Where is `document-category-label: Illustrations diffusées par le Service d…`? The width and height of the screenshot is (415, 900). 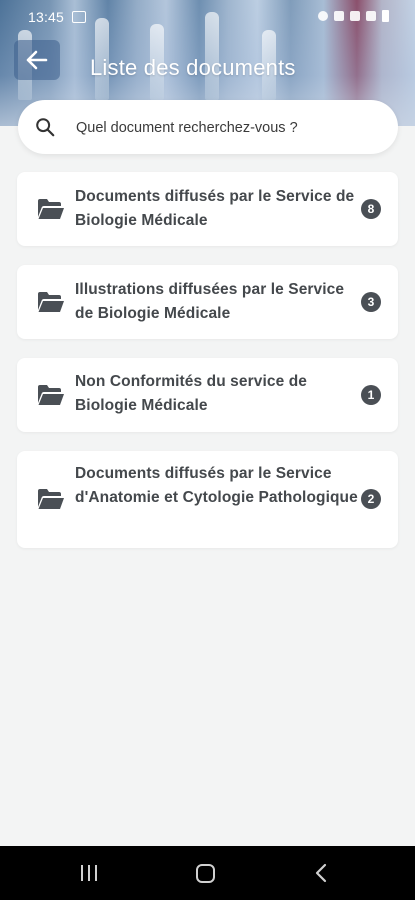
document-category-label: Illustrations diffusées par le Service d… is located at coordinates (210, 301).